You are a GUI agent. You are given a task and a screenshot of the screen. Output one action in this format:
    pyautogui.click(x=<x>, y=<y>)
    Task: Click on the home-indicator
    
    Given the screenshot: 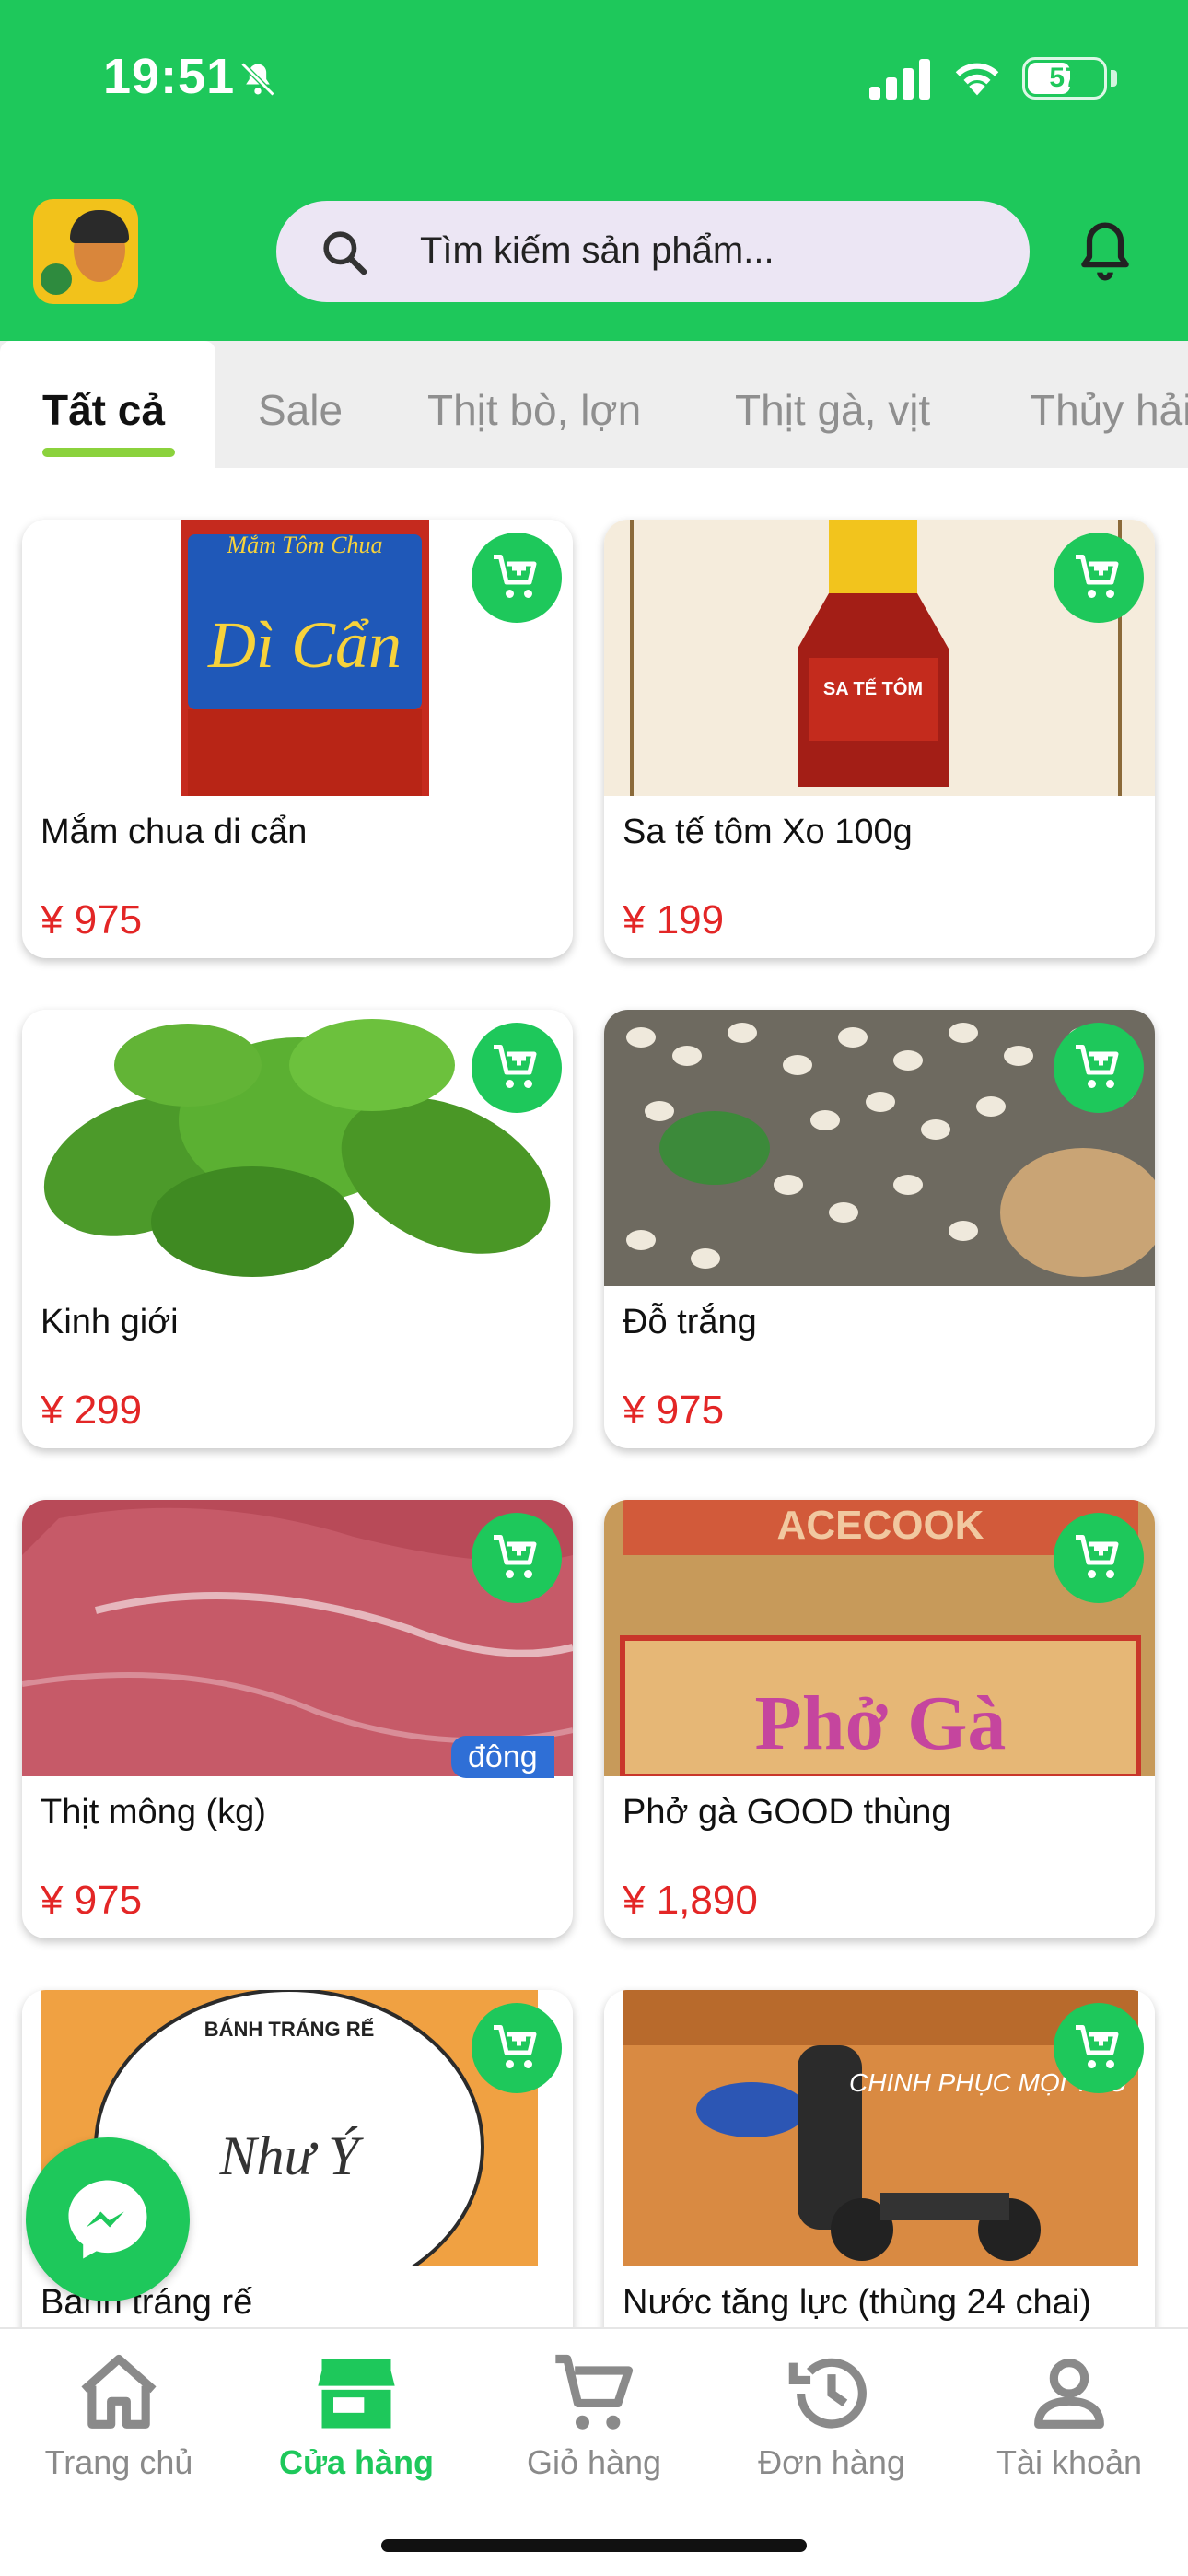 What is the action you would take?
    pyautogui.click(x=594, y=2545)
    